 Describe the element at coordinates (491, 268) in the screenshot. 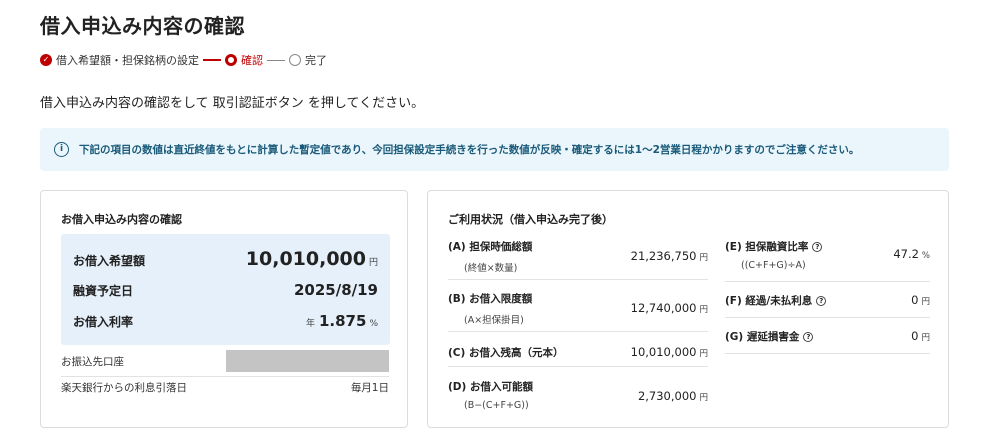

I see `item-formula: (終値×数量)` at that location.